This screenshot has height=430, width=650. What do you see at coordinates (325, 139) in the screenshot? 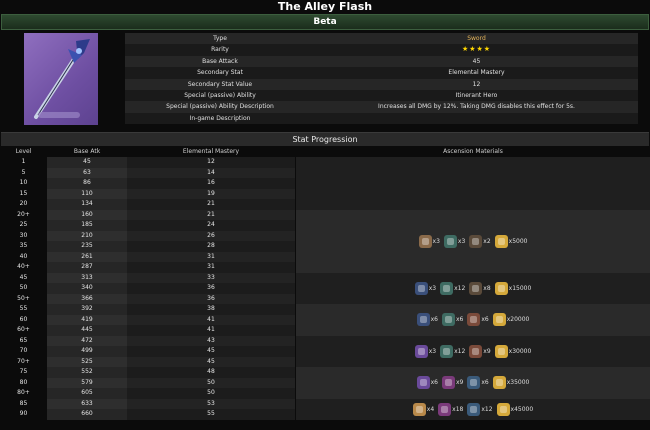
I see `stat-progression-header: Stat Progression` at bounding box center [325, 139].